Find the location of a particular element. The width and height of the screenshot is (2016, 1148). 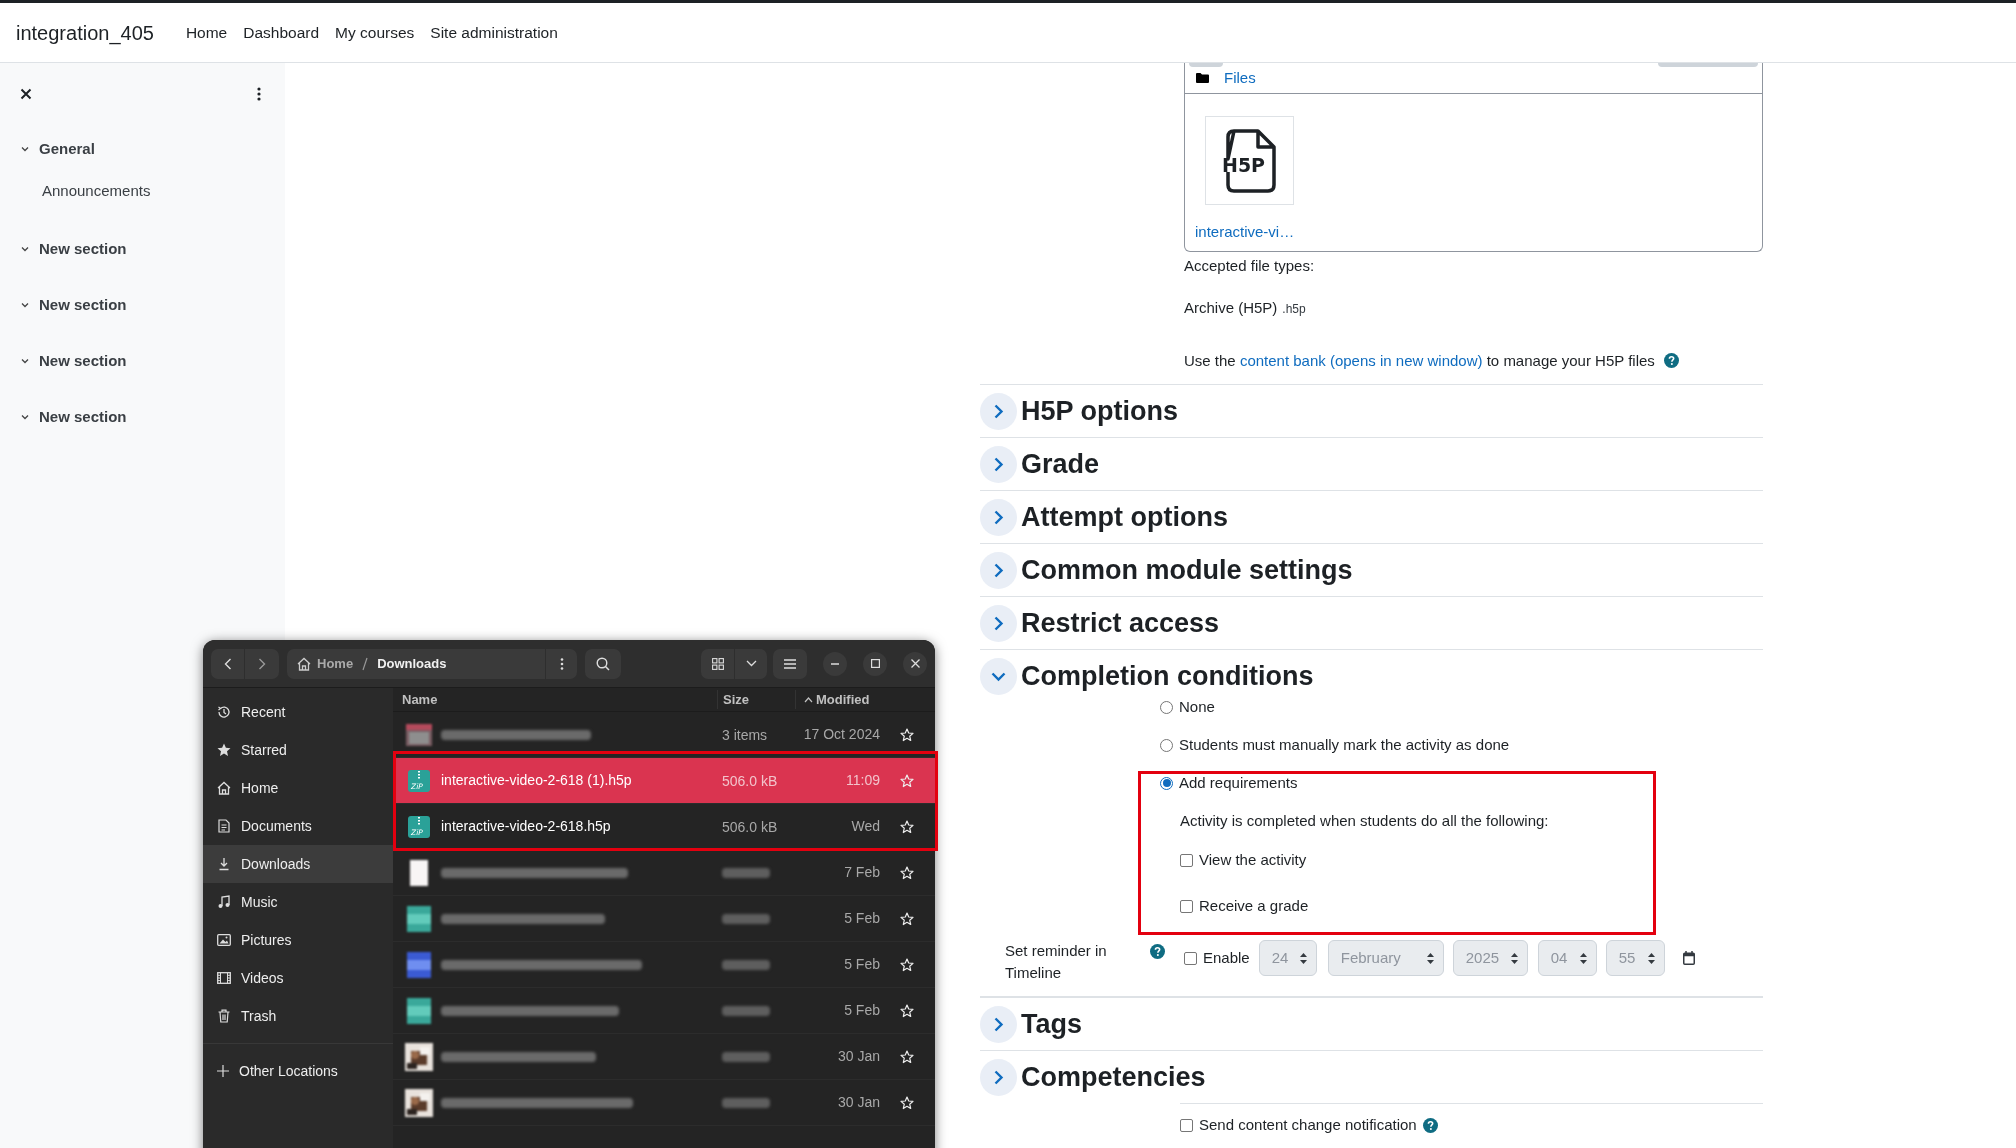

activity-link: Announcements is located at coordinates (96, 190).